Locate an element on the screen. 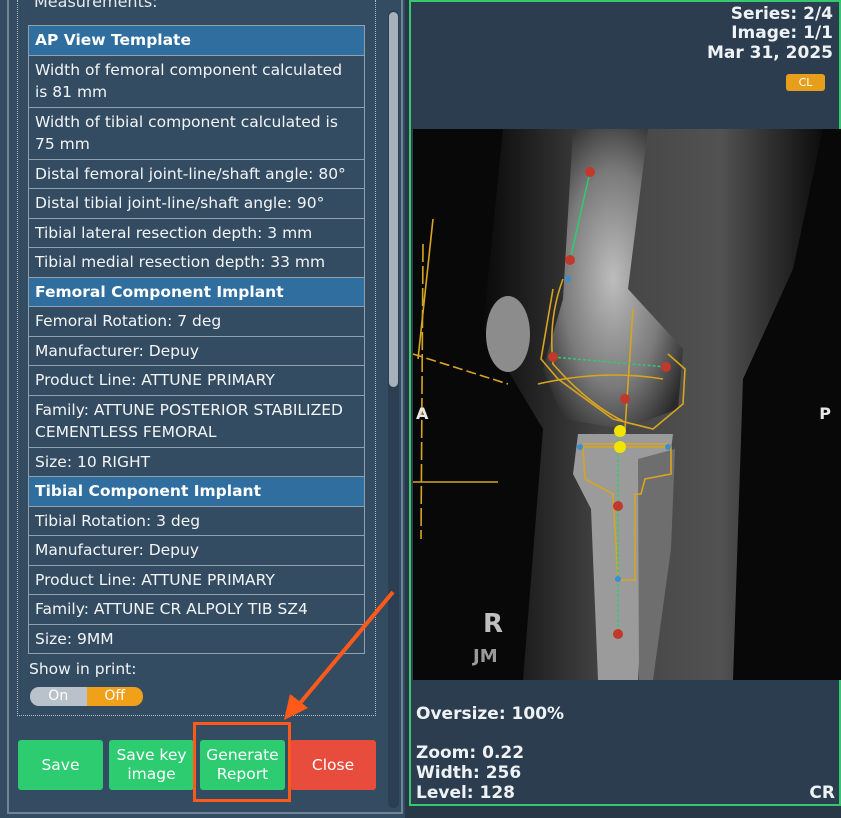 The width and height of the screenshot is (841, 818). close-button-label: Close is located at coordinates (333, 764).